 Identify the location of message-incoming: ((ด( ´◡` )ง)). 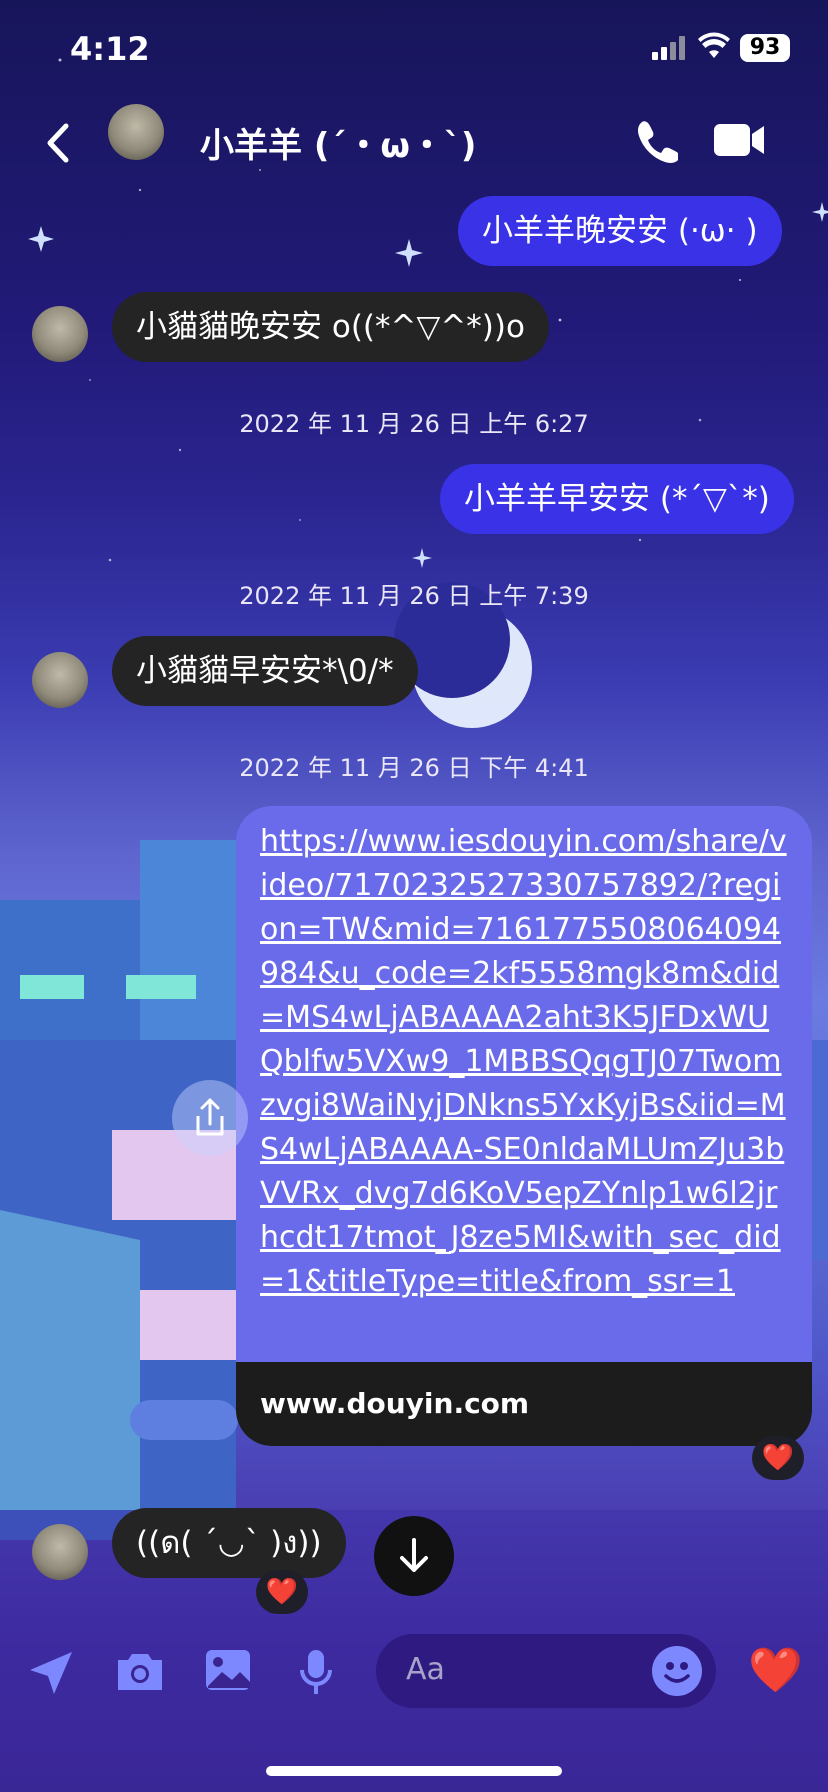
(229, 1543).